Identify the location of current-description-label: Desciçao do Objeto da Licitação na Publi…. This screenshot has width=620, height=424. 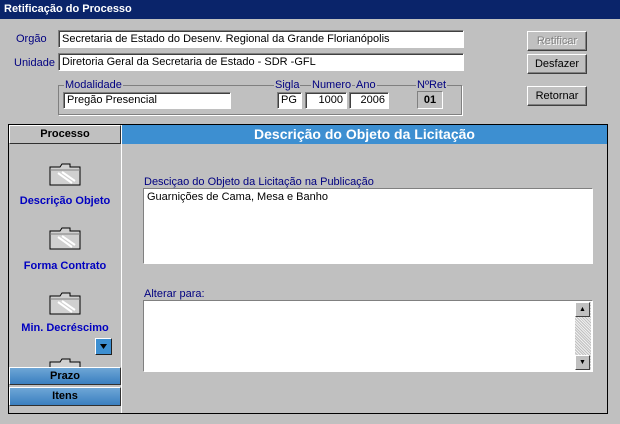
(259, 182).